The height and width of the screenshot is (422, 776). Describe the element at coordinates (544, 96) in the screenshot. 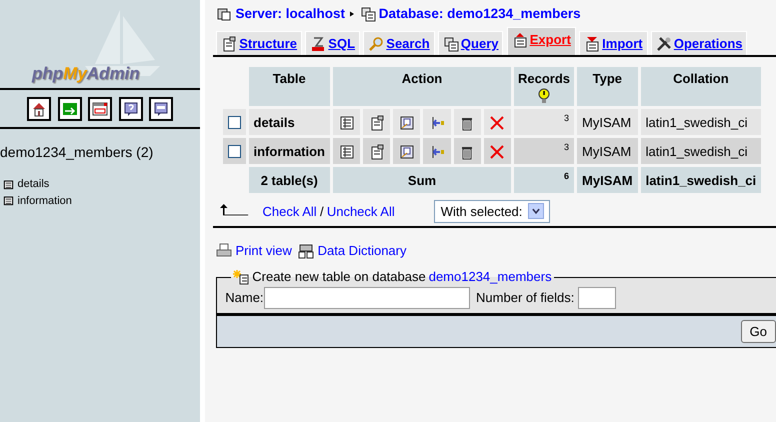

I see `lightbulb-icon` at that location.